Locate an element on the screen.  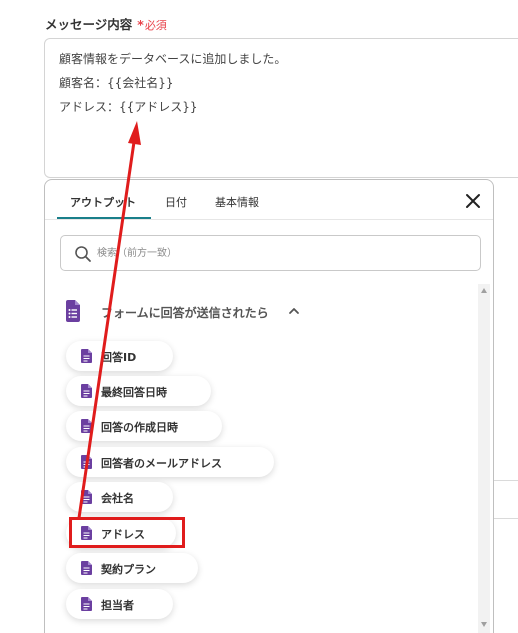
section-title: フォームに回答が送信されたら is located at coordinates (185, 313).